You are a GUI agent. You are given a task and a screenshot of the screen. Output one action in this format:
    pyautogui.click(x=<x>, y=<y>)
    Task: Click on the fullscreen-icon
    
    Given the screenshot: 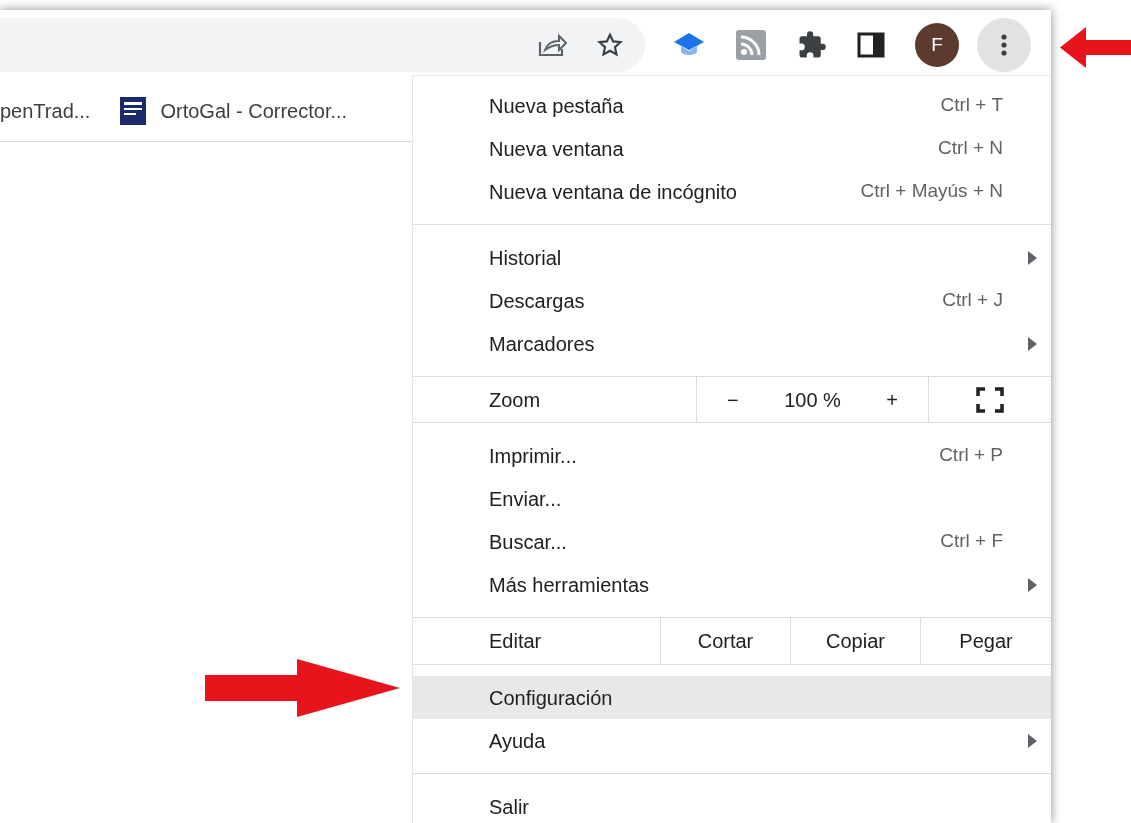 What is the action you would take?
    pyautogui.click(x=990, y=399)
    